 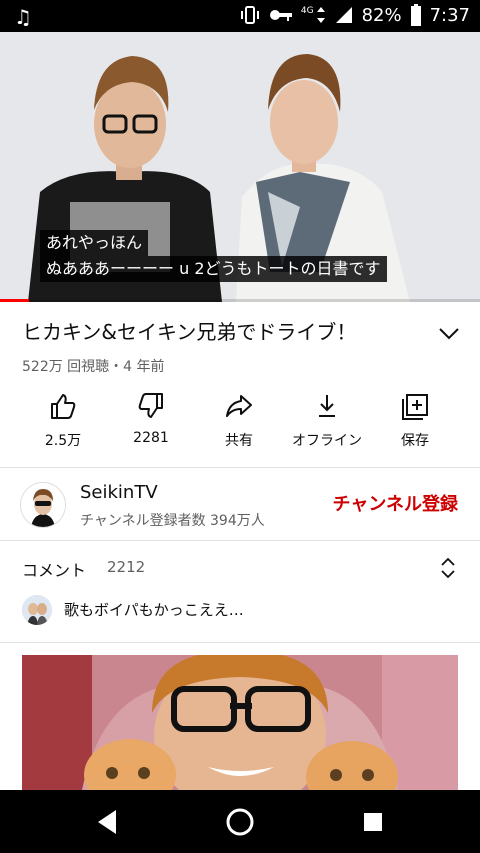 I want to click on home-icon, so click(x=240, y=822).